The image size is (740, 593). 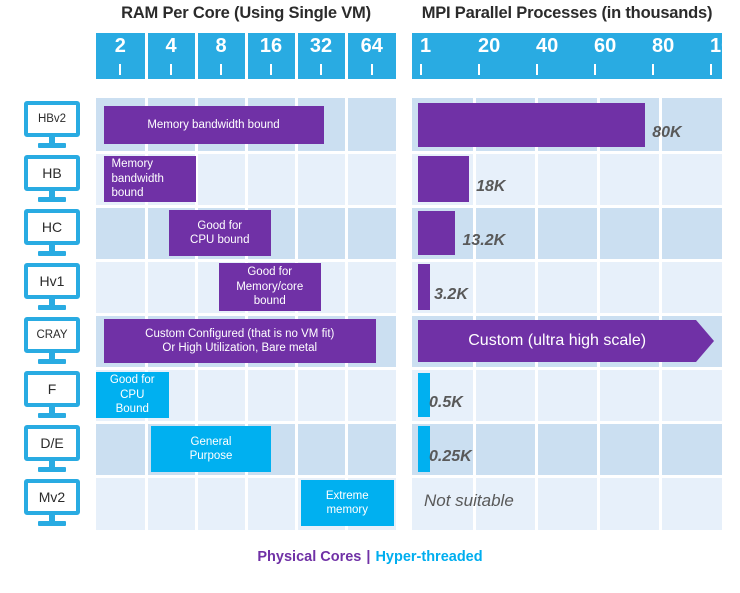 I want to click on left-axis-cell-64: 64, so click(x=371, y=56).